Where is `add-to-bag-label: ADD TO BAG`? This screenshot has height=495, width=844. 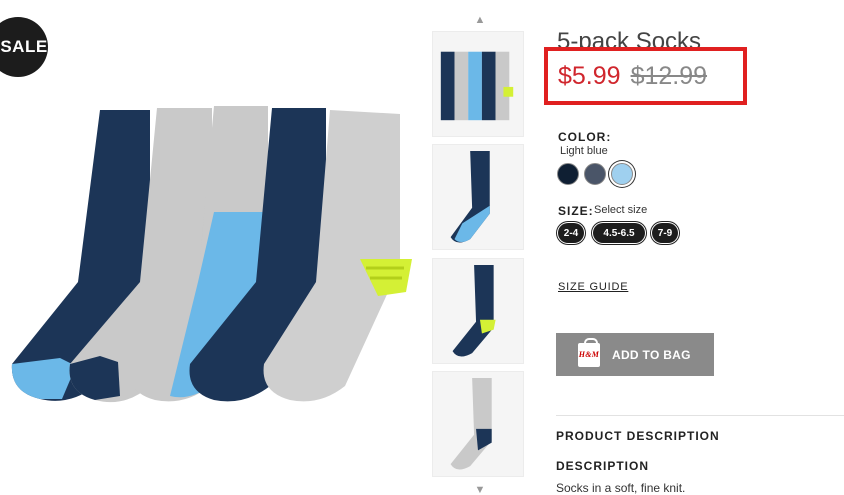 add-to-bag-label: ADD TO BAG is located at coordinates (651, 354).